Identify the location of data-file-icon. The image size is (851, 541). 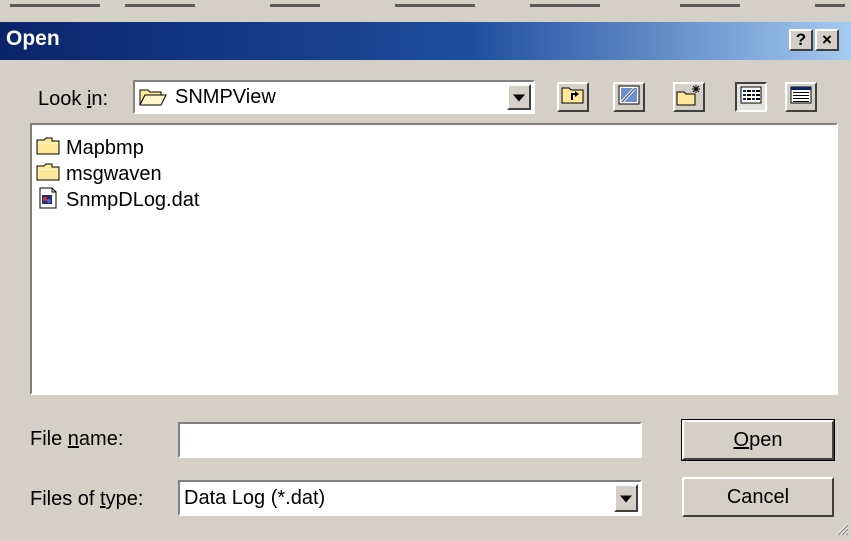
(48, 200).